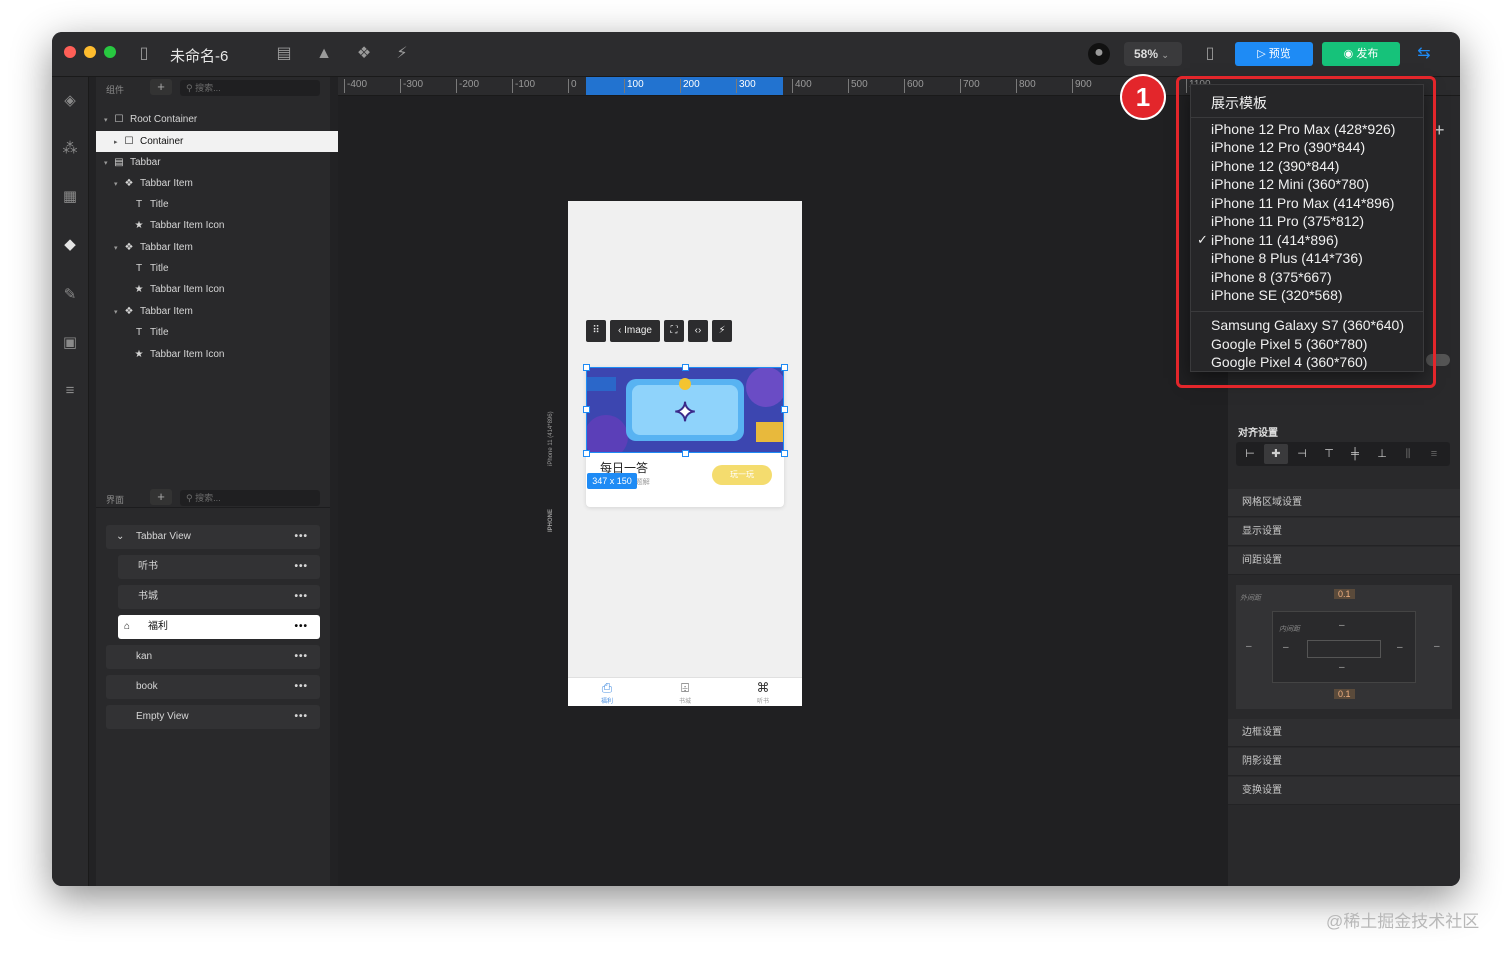  Describe the element at coordinates (213, 717) in the screenshot. I see `page-item-empty-view: Empty View •••` at that location.